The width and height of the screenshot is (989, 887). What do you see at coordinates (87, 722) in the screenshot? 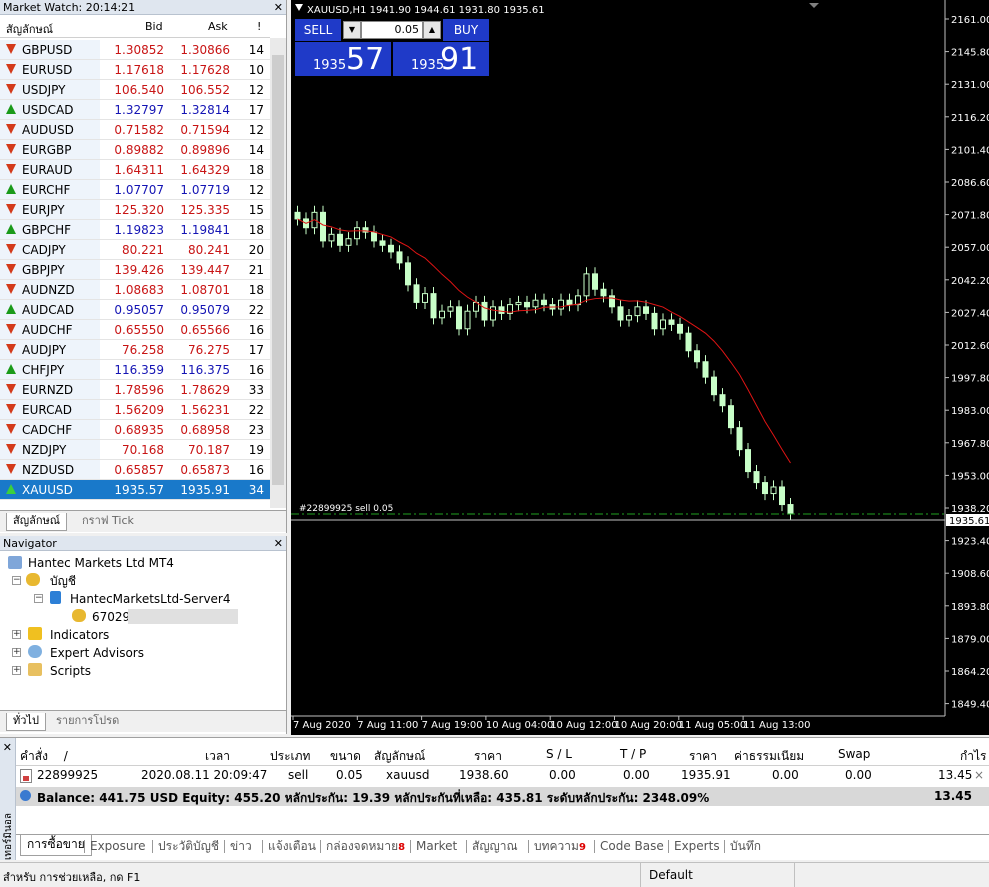
I see `tab-favorites: รายการโปรด` at bounding box center [87, 722].